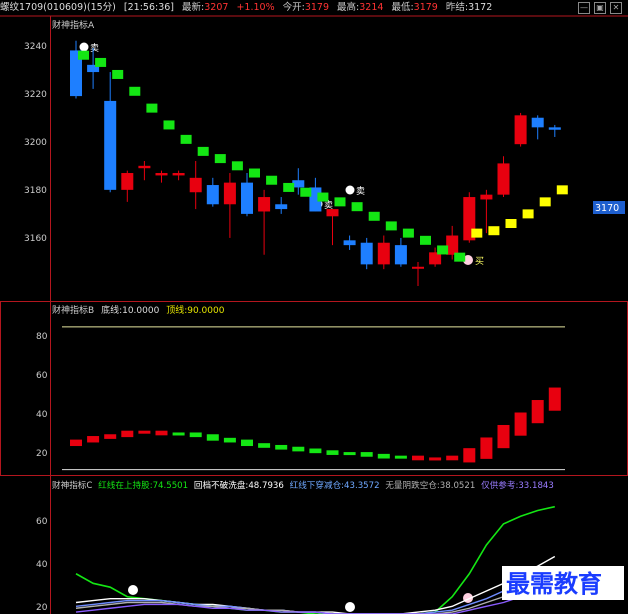 The width and height of the screenshot is (628, 614). Describe the element at coordinates (42, 522) in the screenshot. I see `c-tick-60: 60` at that location.